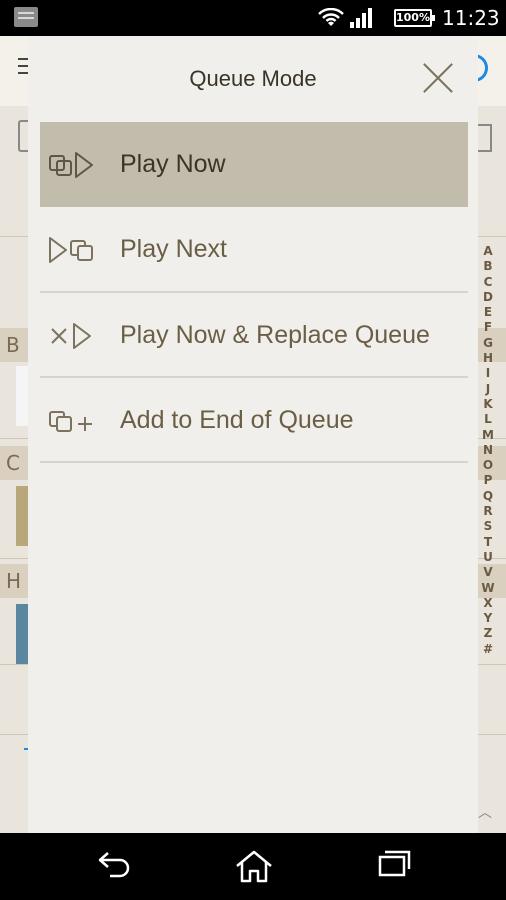 Image resolution: width=506 pixels, height=900 pixels. What do you see at coordinates (487, 603) in the screenshot?
I see `alpha-index-letter: X` at bounding box center [487, 603].